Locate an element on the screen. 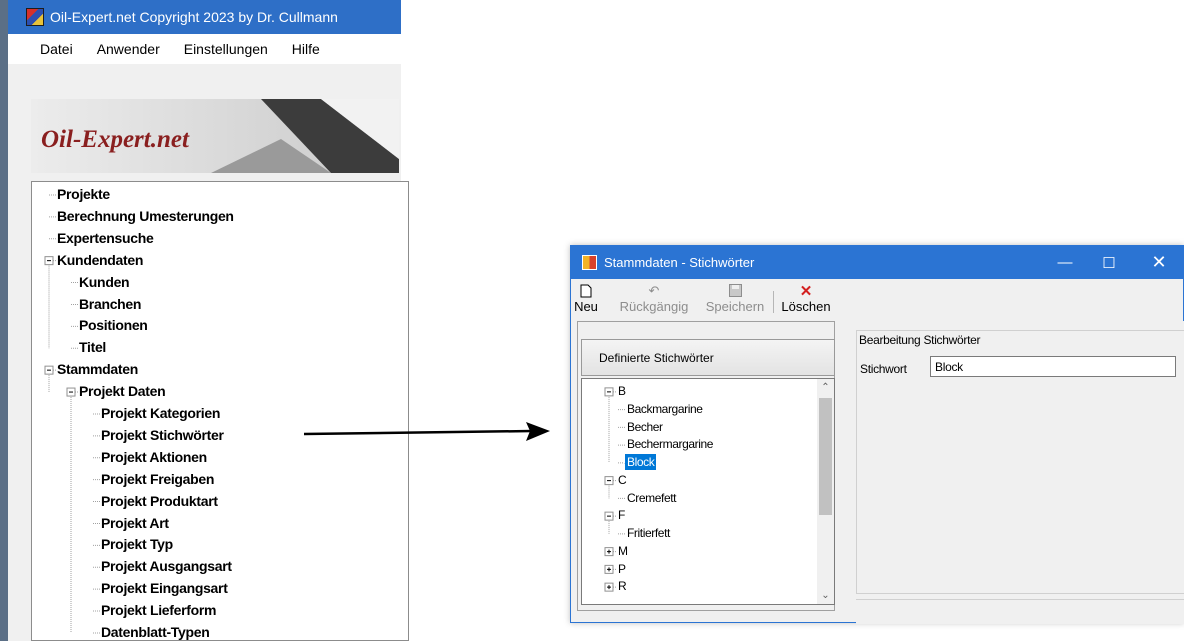 This screenshot has width=1184, height=641. scroll-up-icon: ⌃ is located at coordinates (825, 387).